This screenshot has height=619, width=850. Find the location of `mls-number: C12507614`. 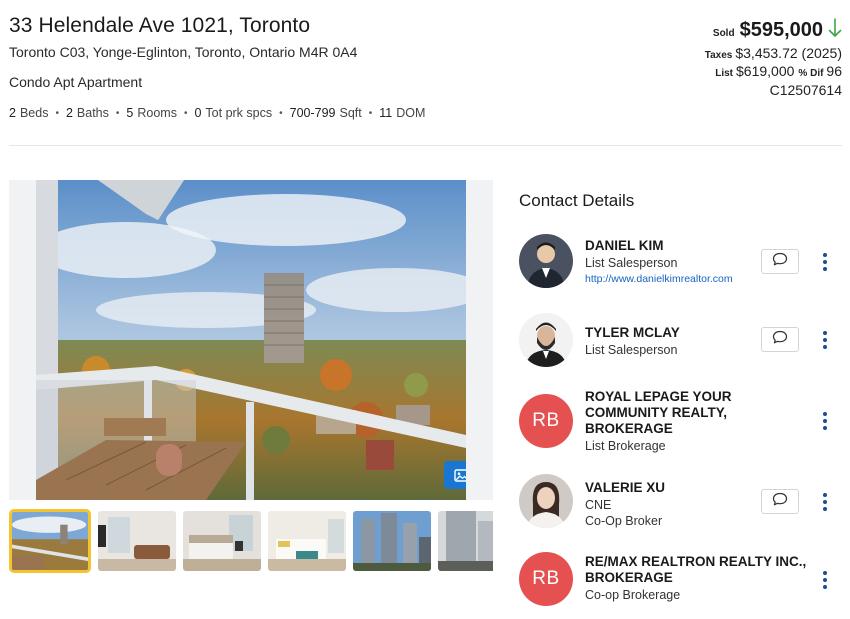

mls-number: C12507614 is located at coordinates (805, 90).